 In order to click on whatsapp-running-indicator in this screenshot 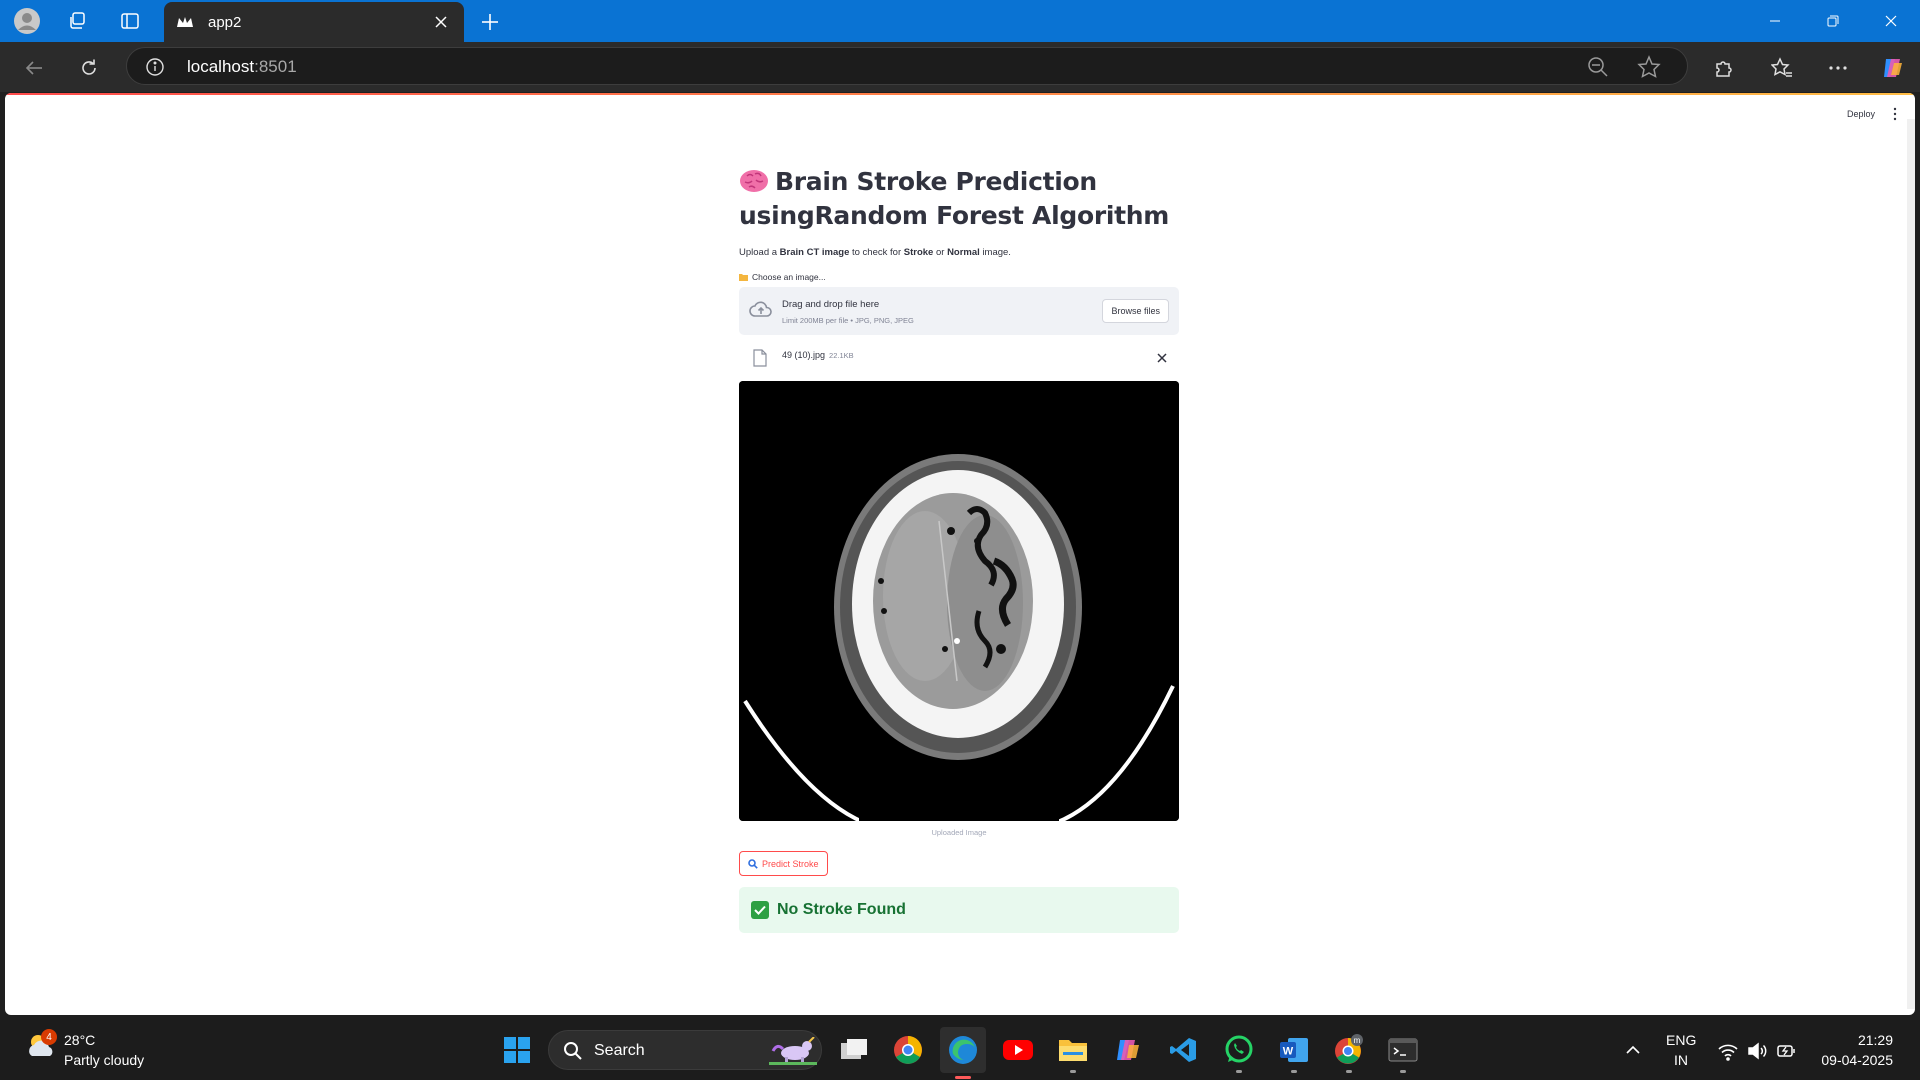, I will do `click(1239, 1071)`.